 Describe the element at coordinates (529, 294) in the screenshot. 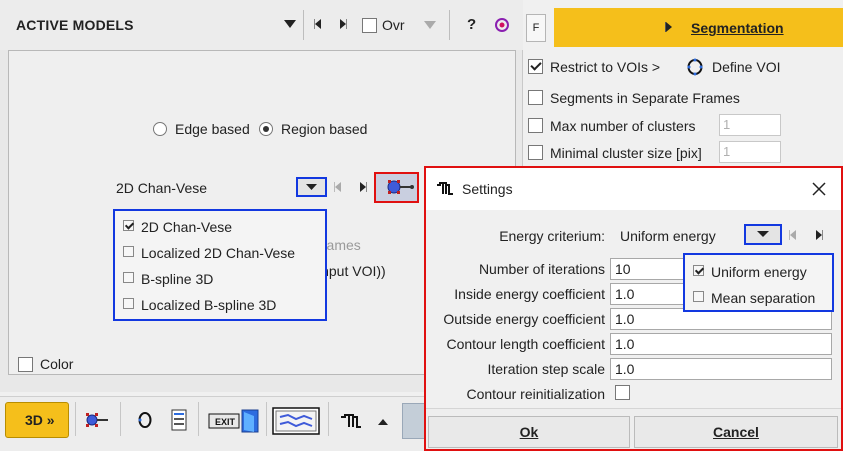

I see `inside-energy-label: Inside energy coefficient` at that location.